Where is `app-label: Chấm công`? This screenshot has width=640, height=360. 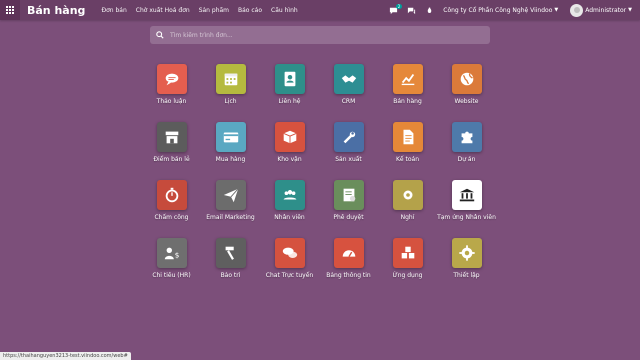
app-label: Chấm công is located at coordinates (171, 217).